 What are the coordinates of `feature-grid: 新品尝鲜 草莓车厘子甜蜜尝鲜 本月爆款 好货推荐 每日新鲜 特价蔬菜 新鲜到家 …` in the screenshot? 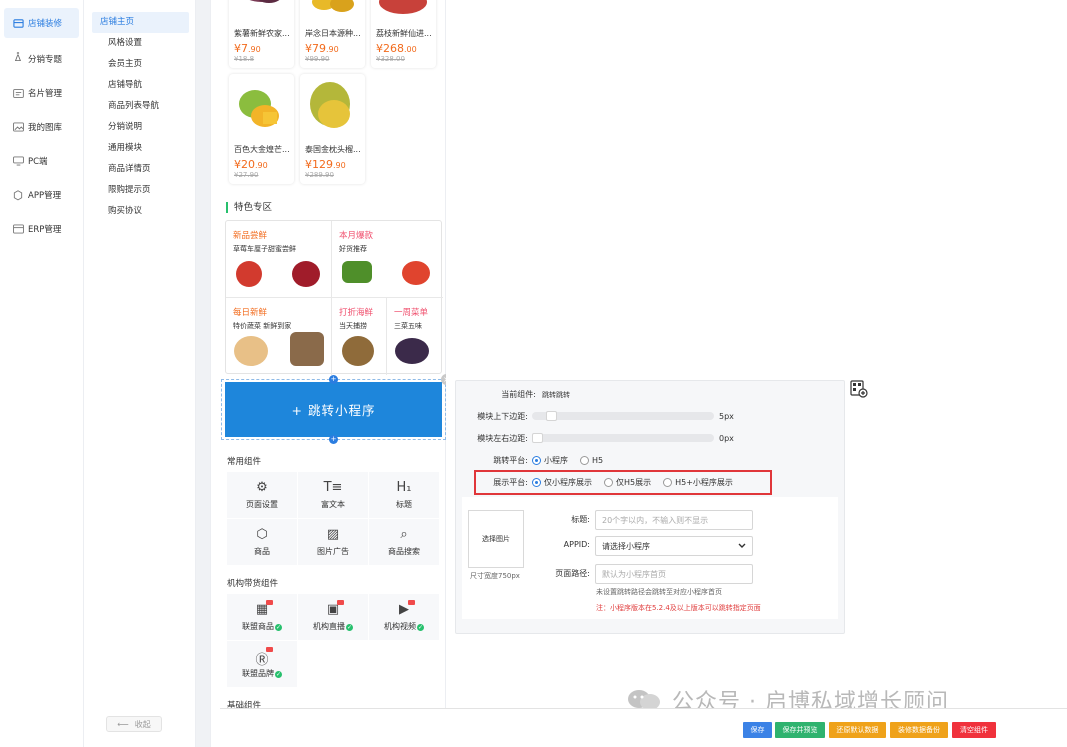 It's located at (334, 297).